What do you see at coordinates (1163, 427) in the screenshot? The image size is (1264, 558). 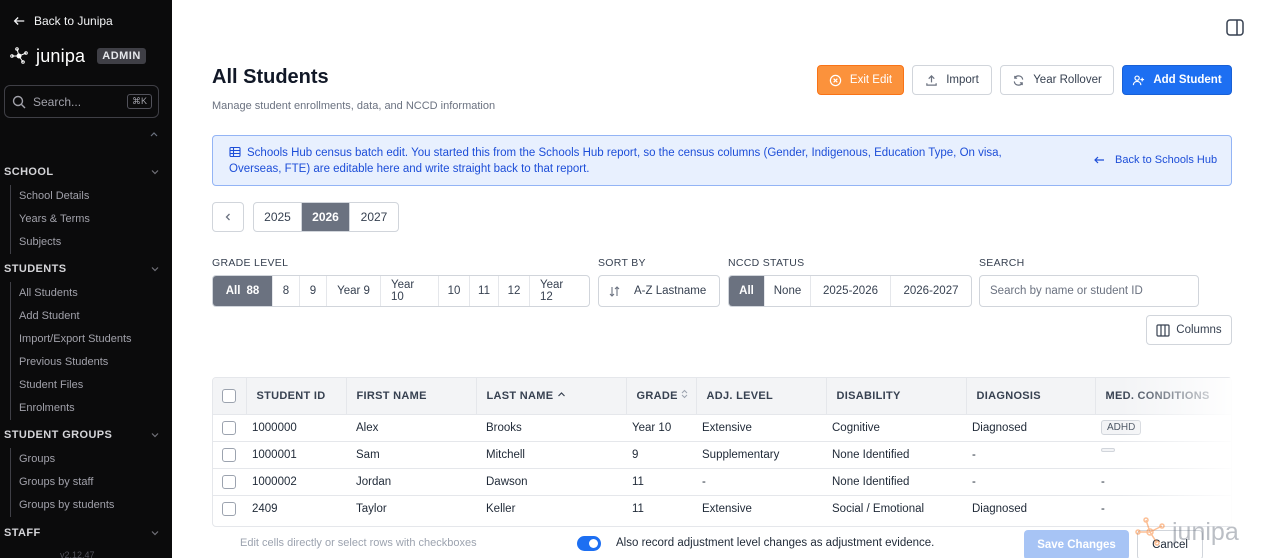 I see `med-conditions-cell: ADHD` at bounding box center [1163, 427].